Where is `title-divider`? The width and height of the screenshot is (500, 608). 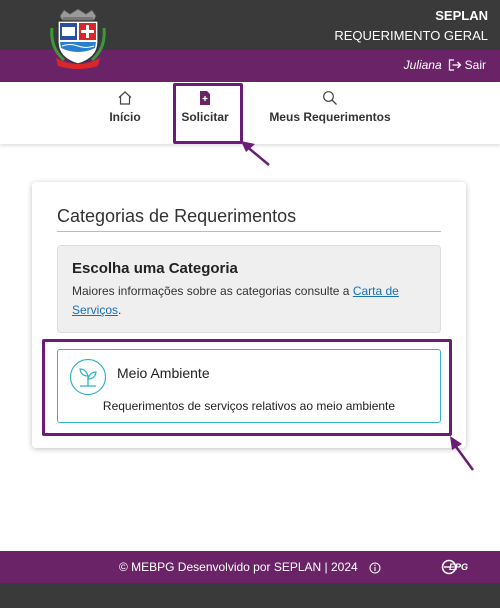 title-divider is located at coordinates (249, 231).